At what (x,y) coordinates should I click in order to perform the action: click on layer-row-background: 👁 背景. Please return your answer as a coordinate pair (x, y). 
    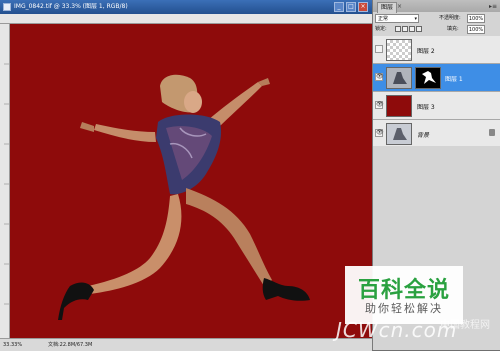
    Looking at the image, I should click on (436, 134).